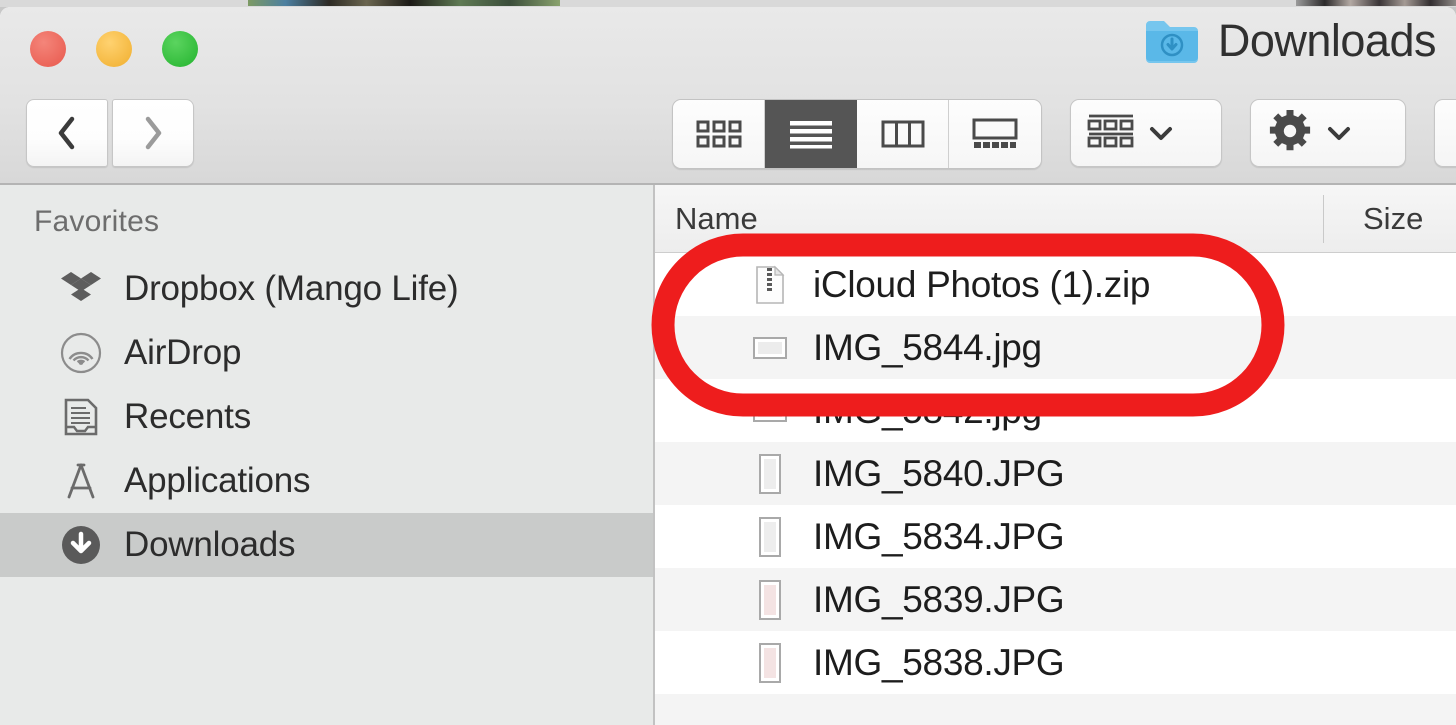 This screenshot has height=725, width=1456. What do you see at coordinates (1146, 133) in the screenshot?
I see `arrange-items-button` at bounding box center [1146, 133].